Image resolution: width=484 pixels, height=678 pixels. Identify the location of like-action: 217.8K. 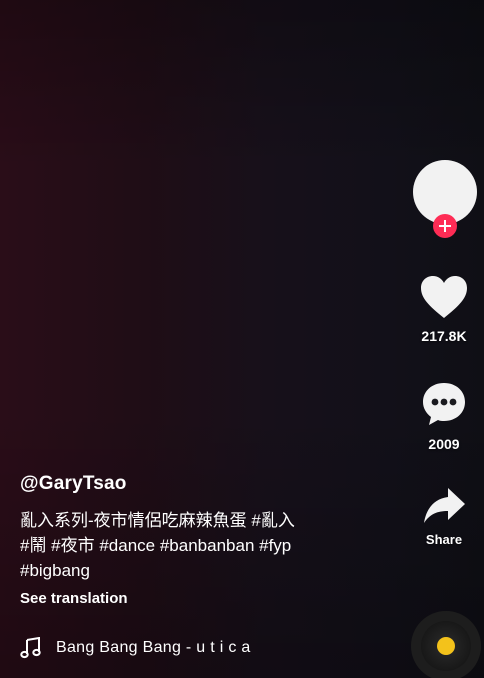
(444, 309).